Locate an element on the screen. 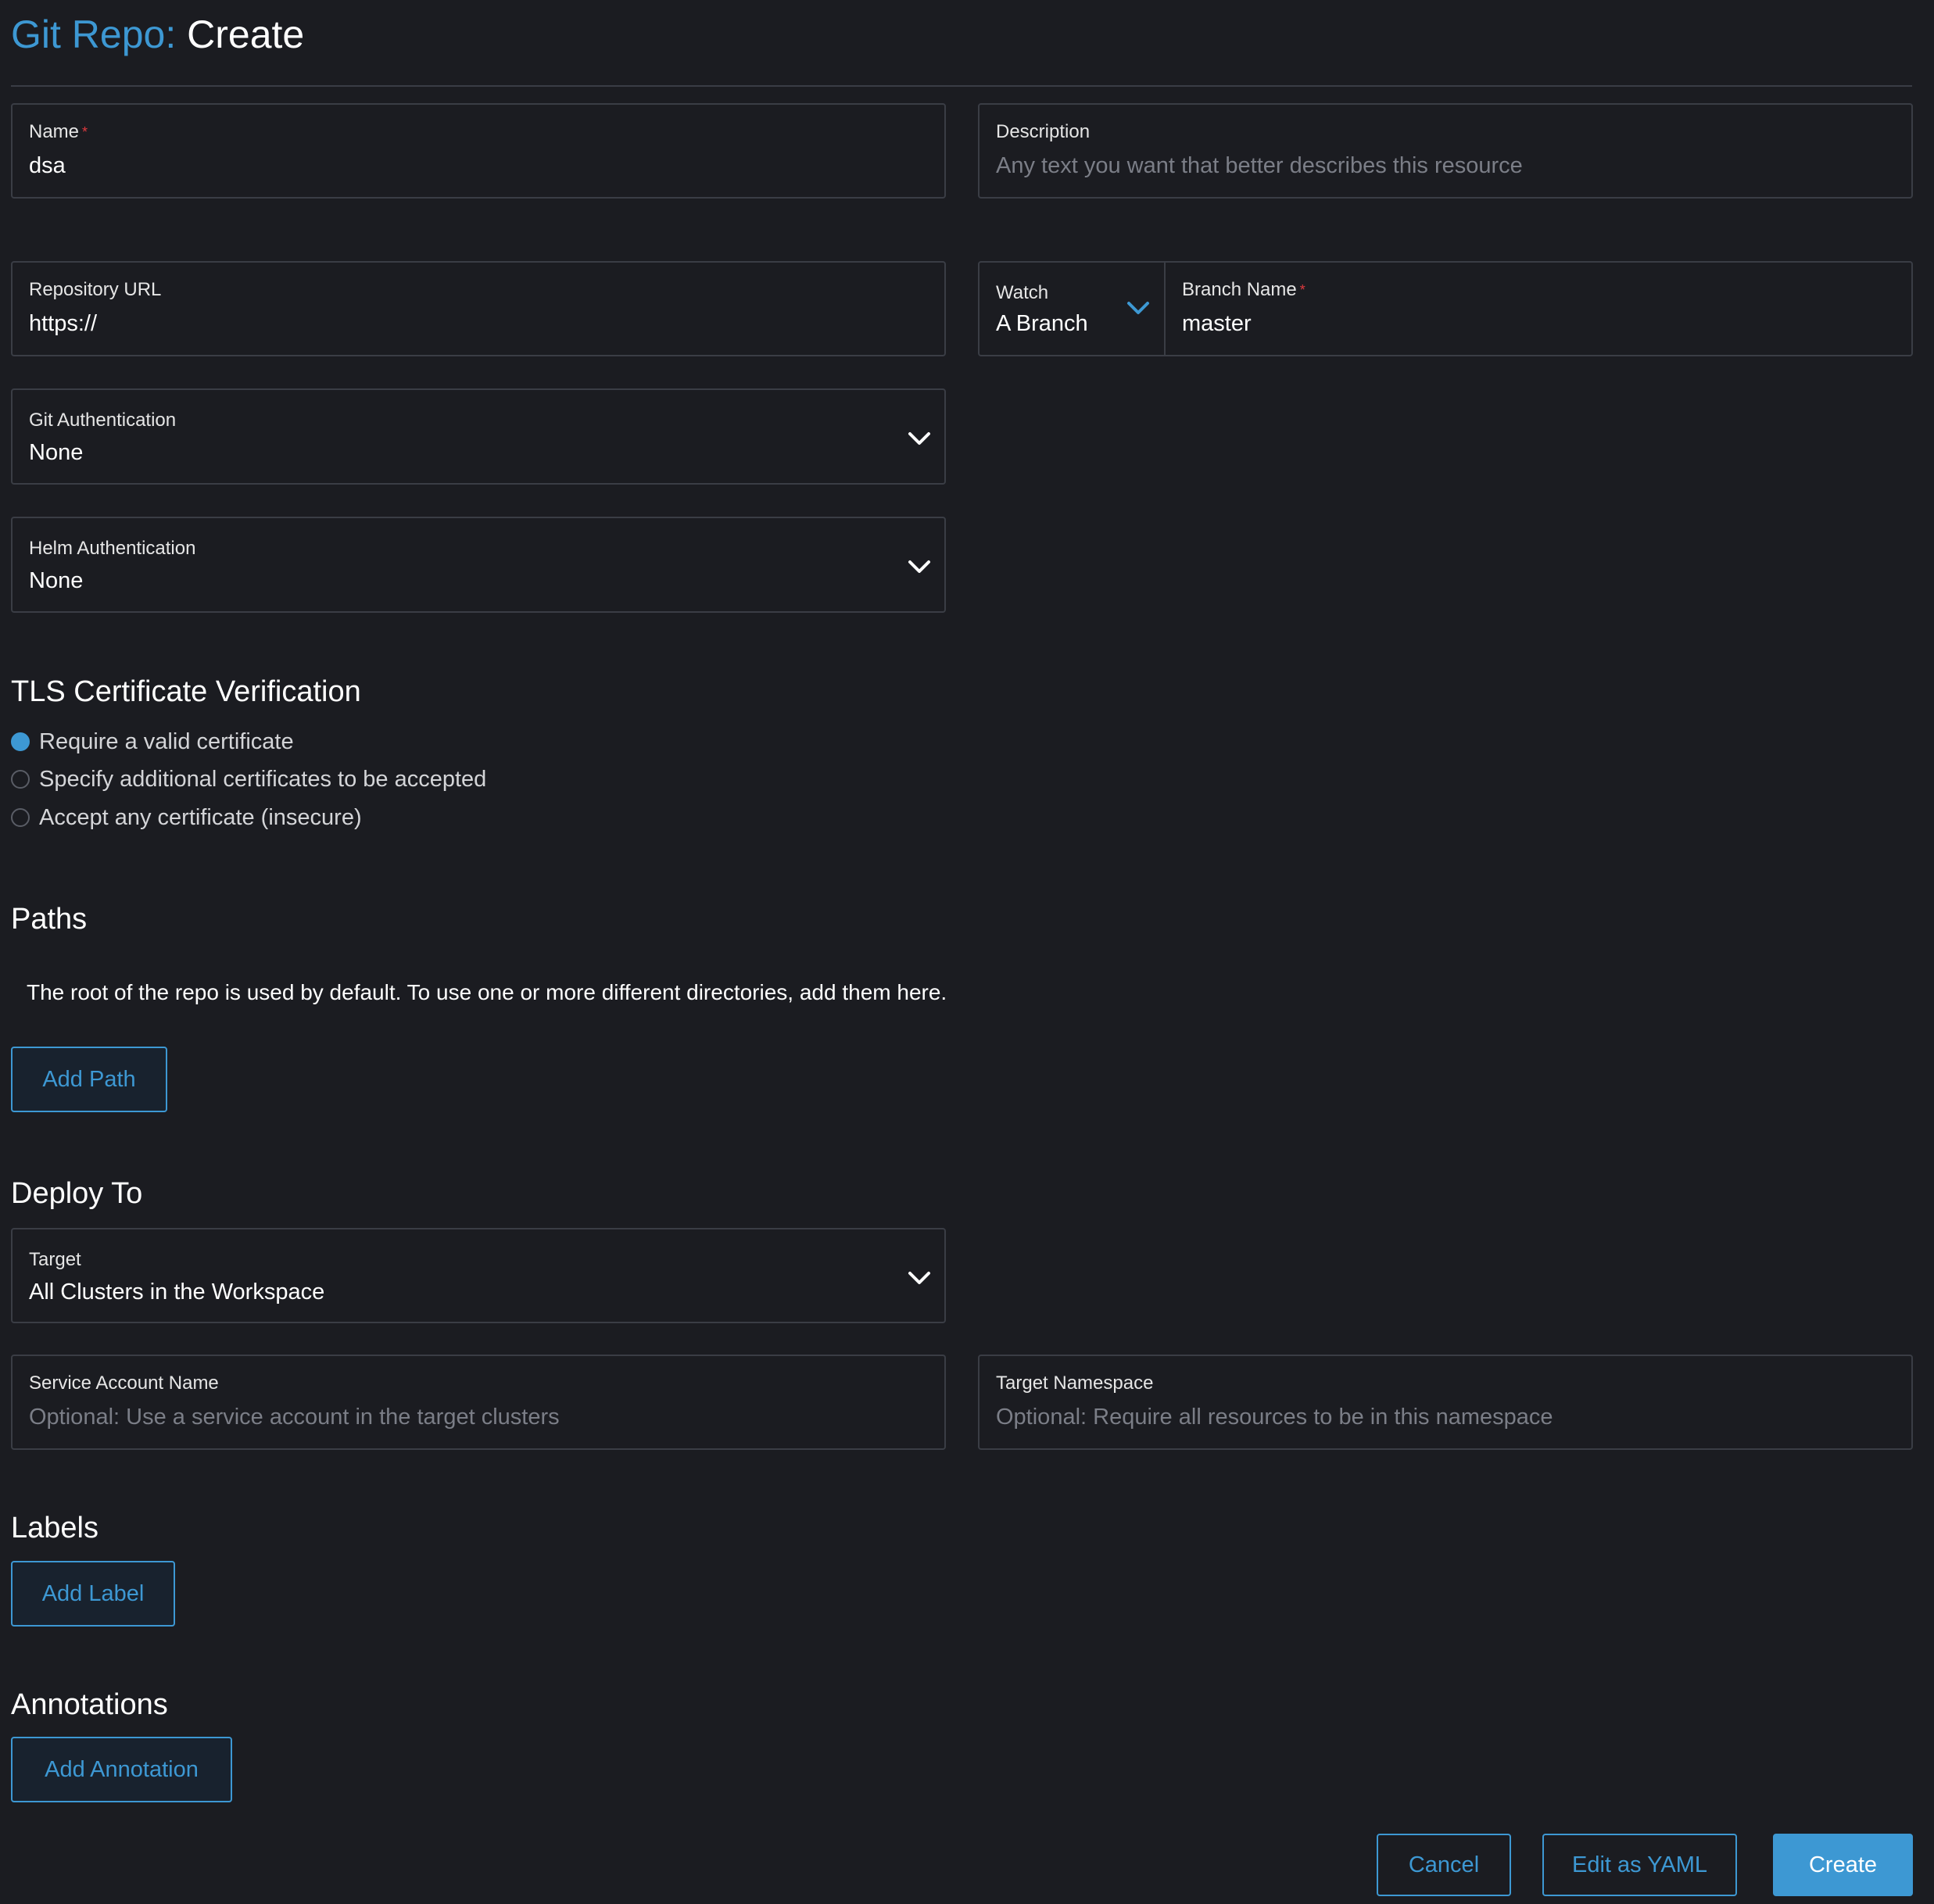 The image size is (1934, 1904). header-divider is located at coordinates (961, 86).